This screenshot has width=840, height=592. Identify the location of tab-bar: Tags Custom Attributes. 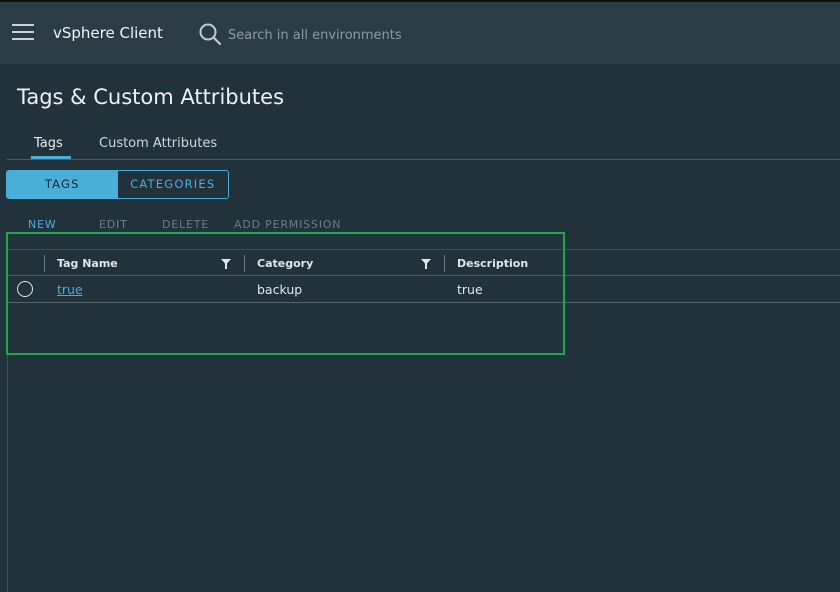
(423, 145).